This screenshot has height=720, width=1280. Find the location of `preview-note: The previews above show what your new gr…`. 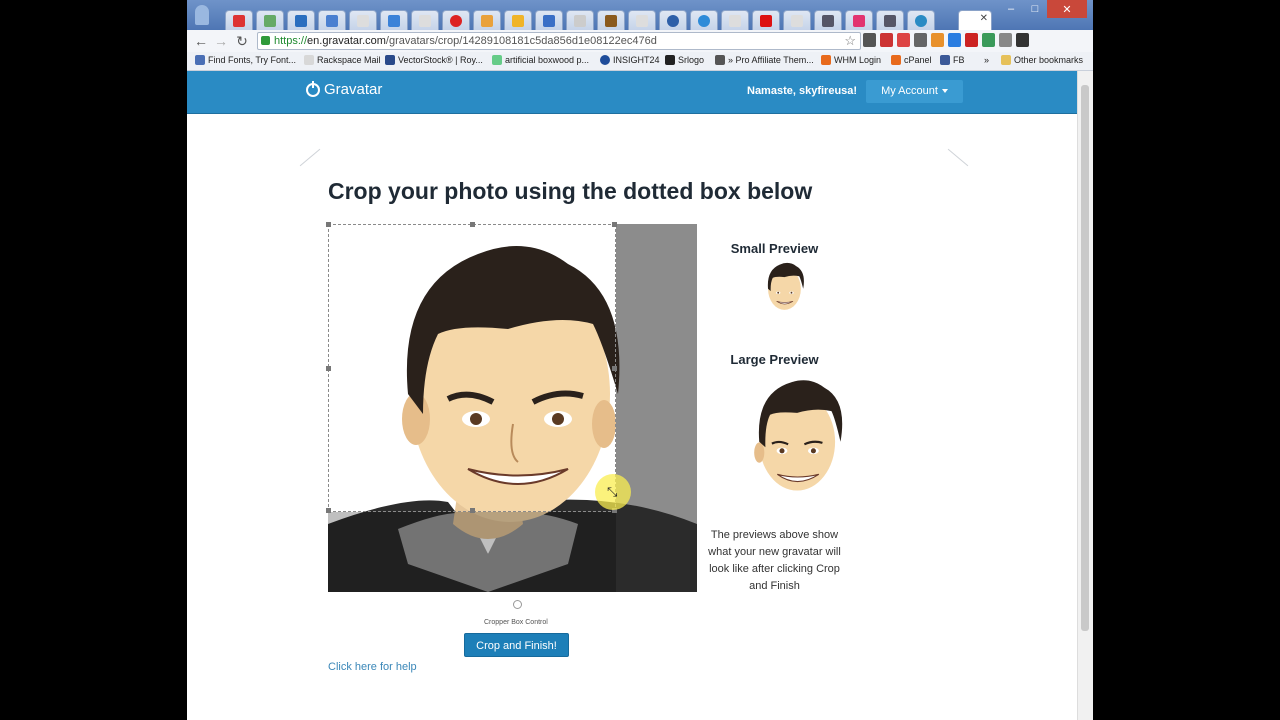

preview-note: The previews above show what your new gr… is located at coordinates (774, 560).